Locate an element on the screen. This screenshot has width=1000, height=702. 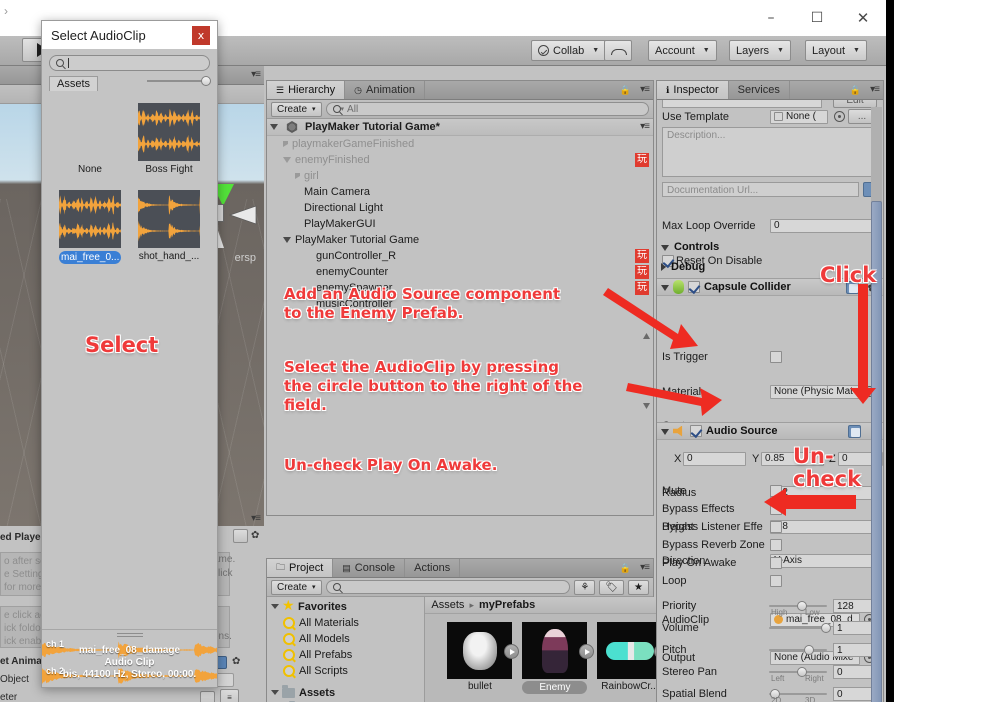
favorite-item: All Scripts is located at coordinates (345, 671).